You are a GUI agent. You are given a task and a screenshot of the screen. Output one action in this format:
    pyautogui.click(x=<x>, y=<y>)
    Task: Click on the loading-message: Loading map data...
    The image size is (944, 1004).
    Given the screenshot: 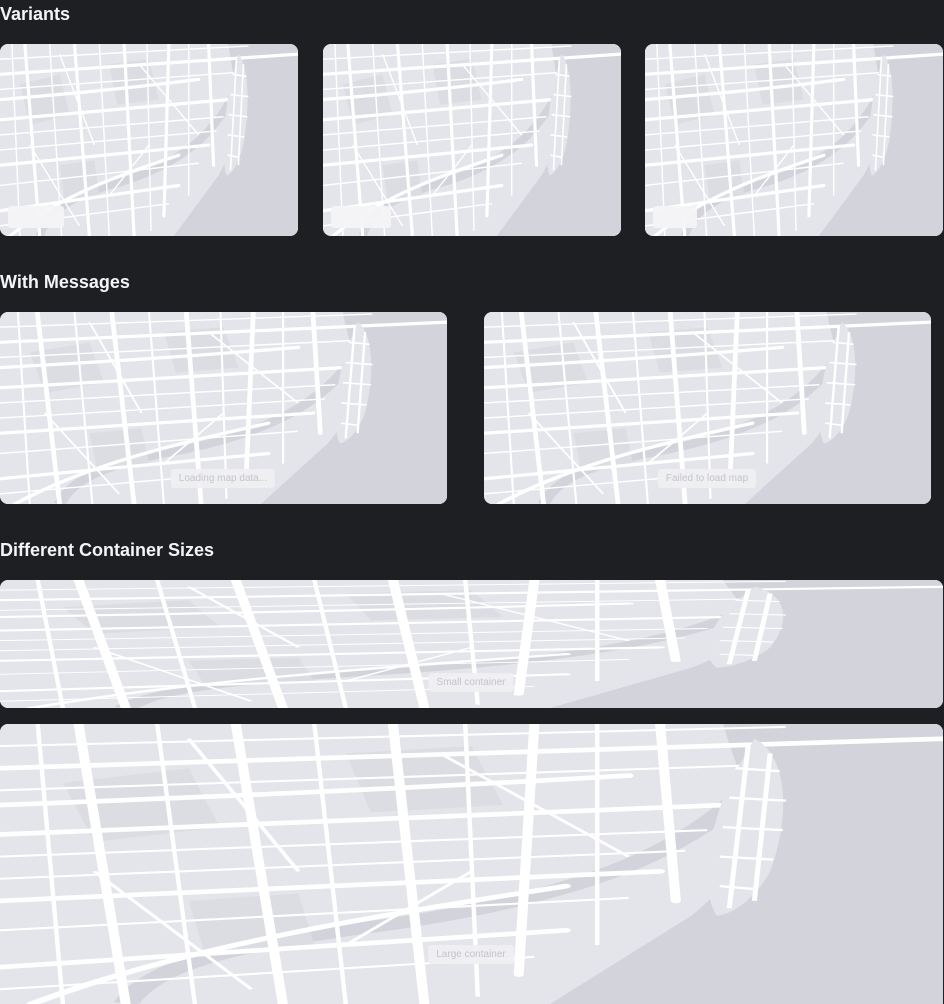 What is the action you would take?
    pyautogui.click(x=223, y=478)
    